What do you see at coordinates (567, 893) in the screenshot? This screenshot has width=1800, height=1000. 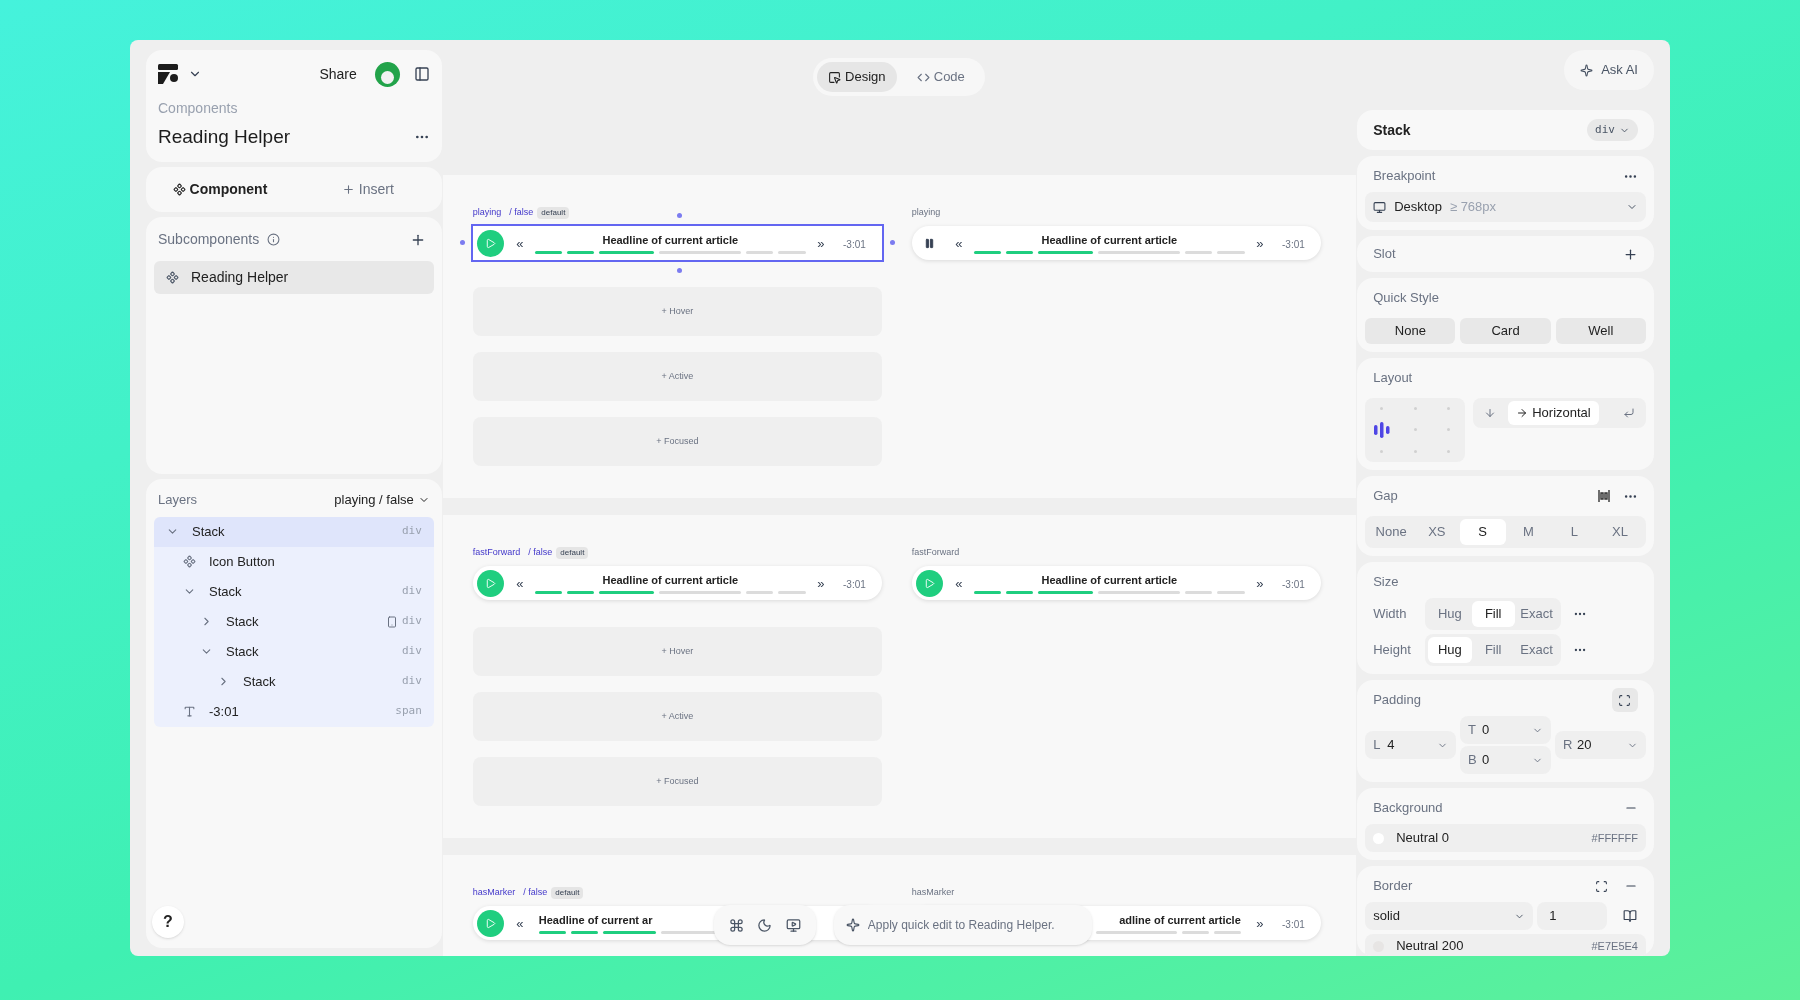 I see `default-badge: default` at bounding box center [567, 893].